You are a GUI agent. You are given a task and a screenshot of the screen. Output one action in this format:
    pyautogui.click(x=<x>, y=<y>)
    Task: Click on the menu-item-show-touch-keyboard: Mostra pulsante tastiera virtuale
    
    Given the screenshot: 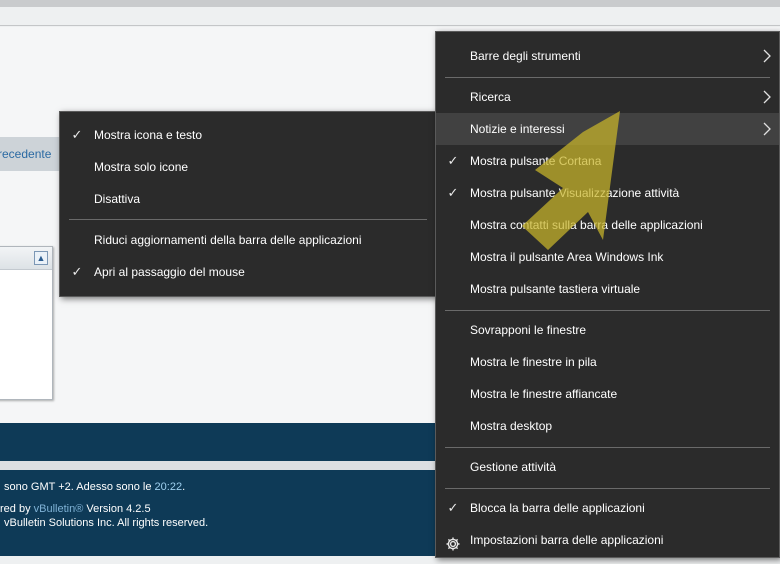 What is the action you would take?
    pyautogui.click(x=607, y=289)
    